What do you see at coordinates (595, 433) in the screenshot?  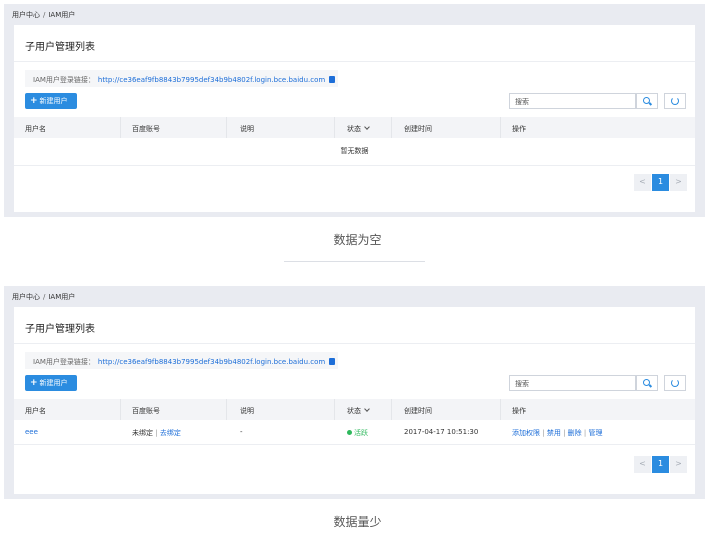 I see `manage-link: 管理` at bounding box center [595, 433].